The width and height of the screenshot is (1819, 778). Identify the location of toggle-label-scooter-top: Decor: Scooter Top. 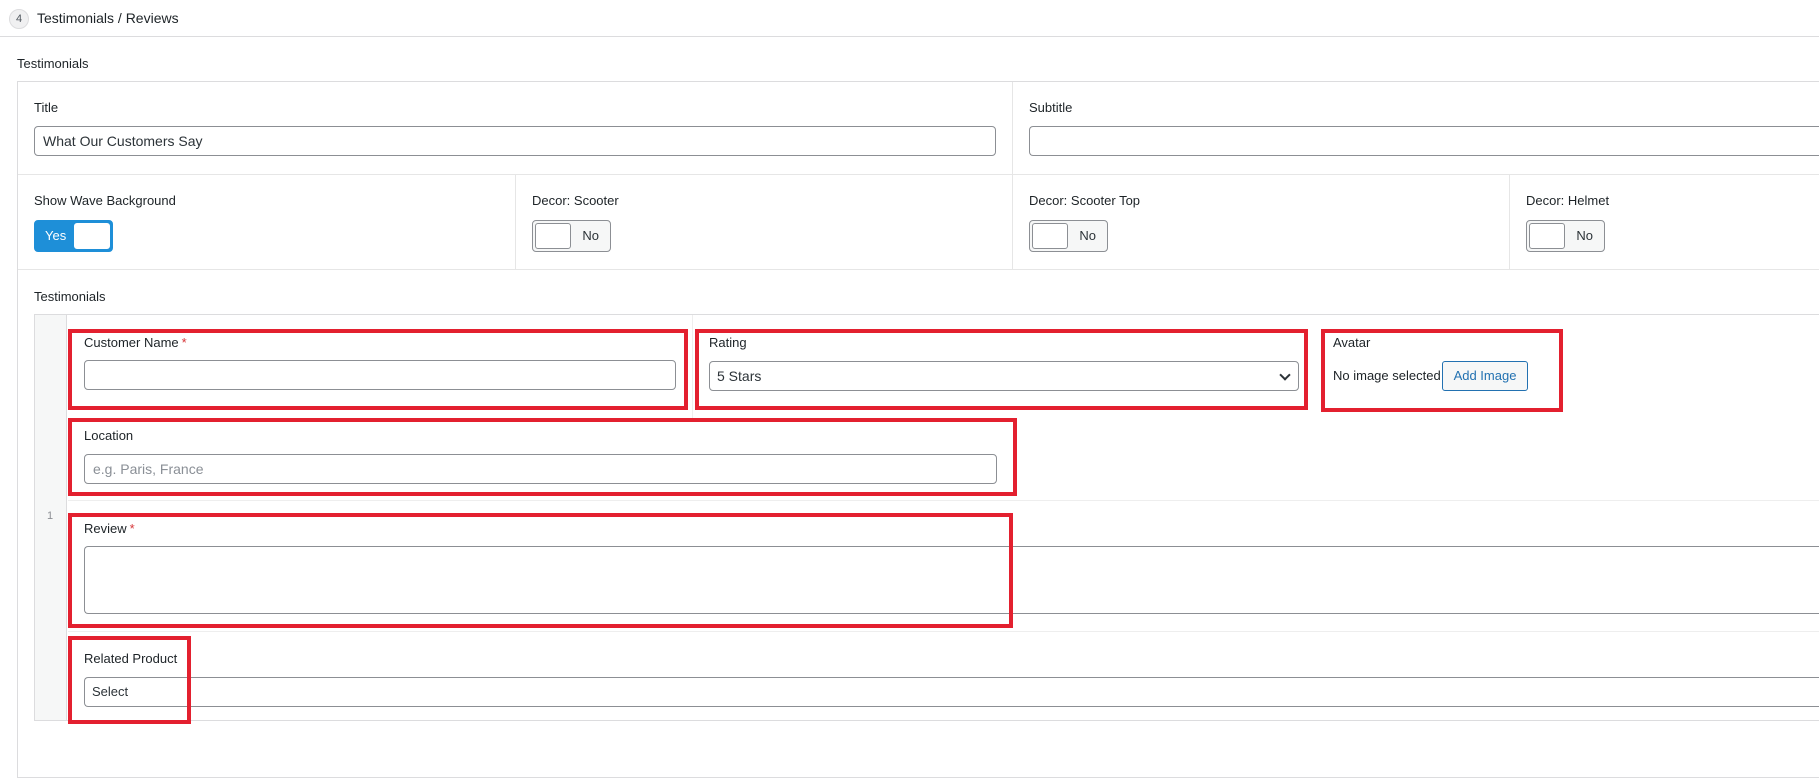
(1085, 200).